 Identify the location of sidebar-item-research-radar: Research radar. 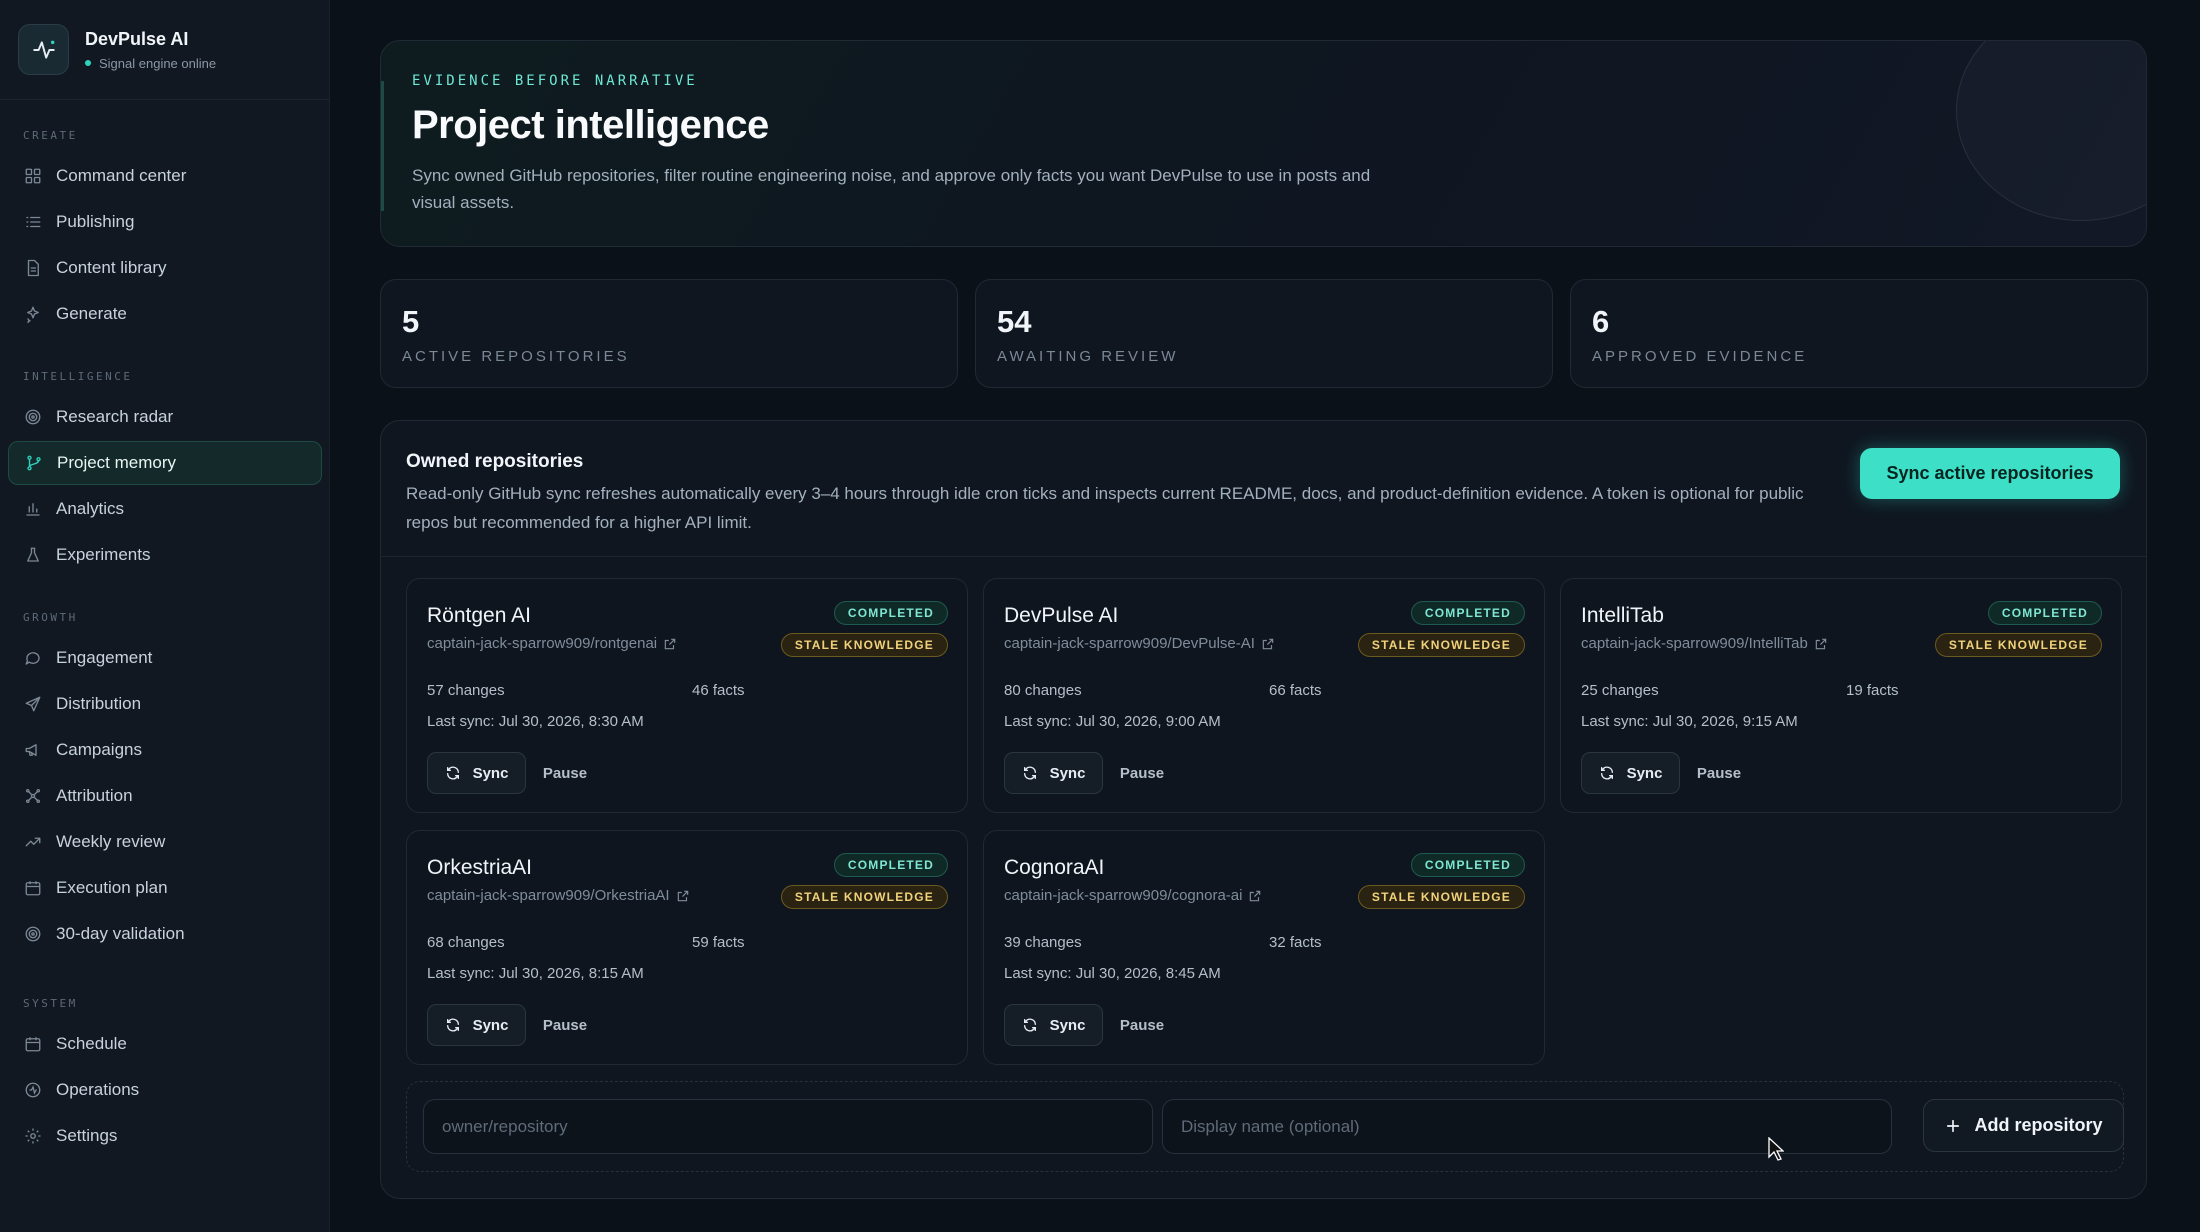
(165, 417).